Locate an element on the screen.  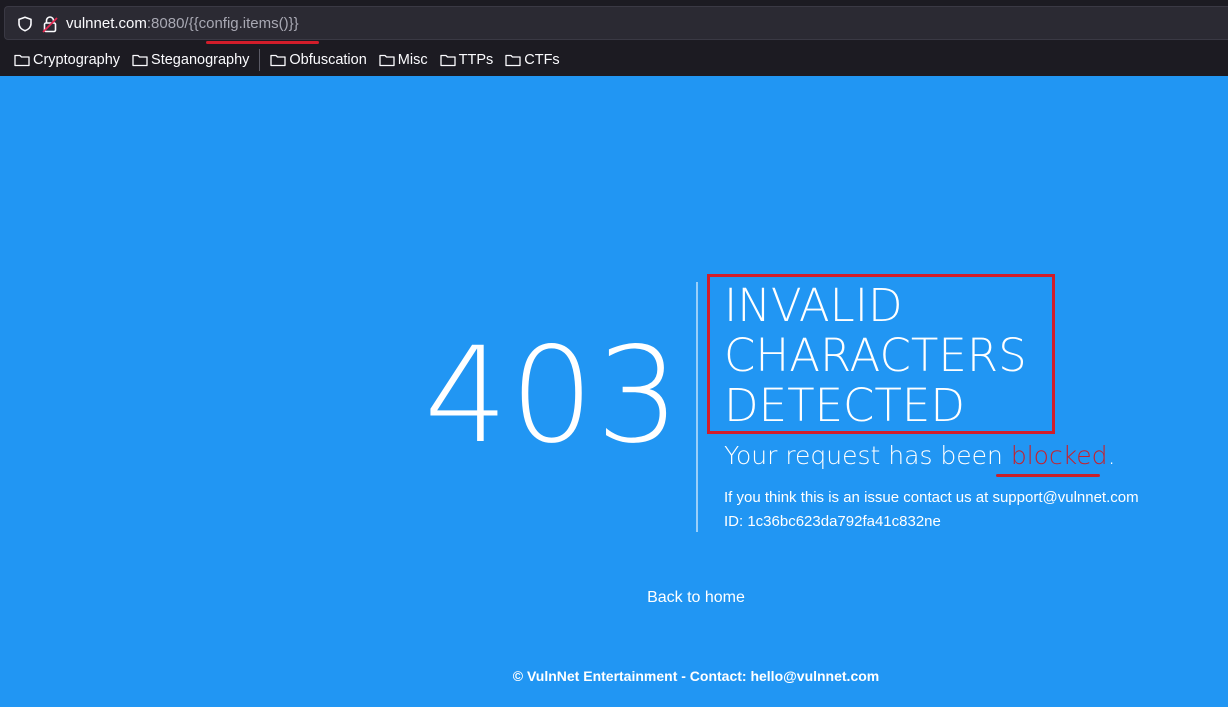
bookmark-label: Steganography is located at coordinates (200, 60).